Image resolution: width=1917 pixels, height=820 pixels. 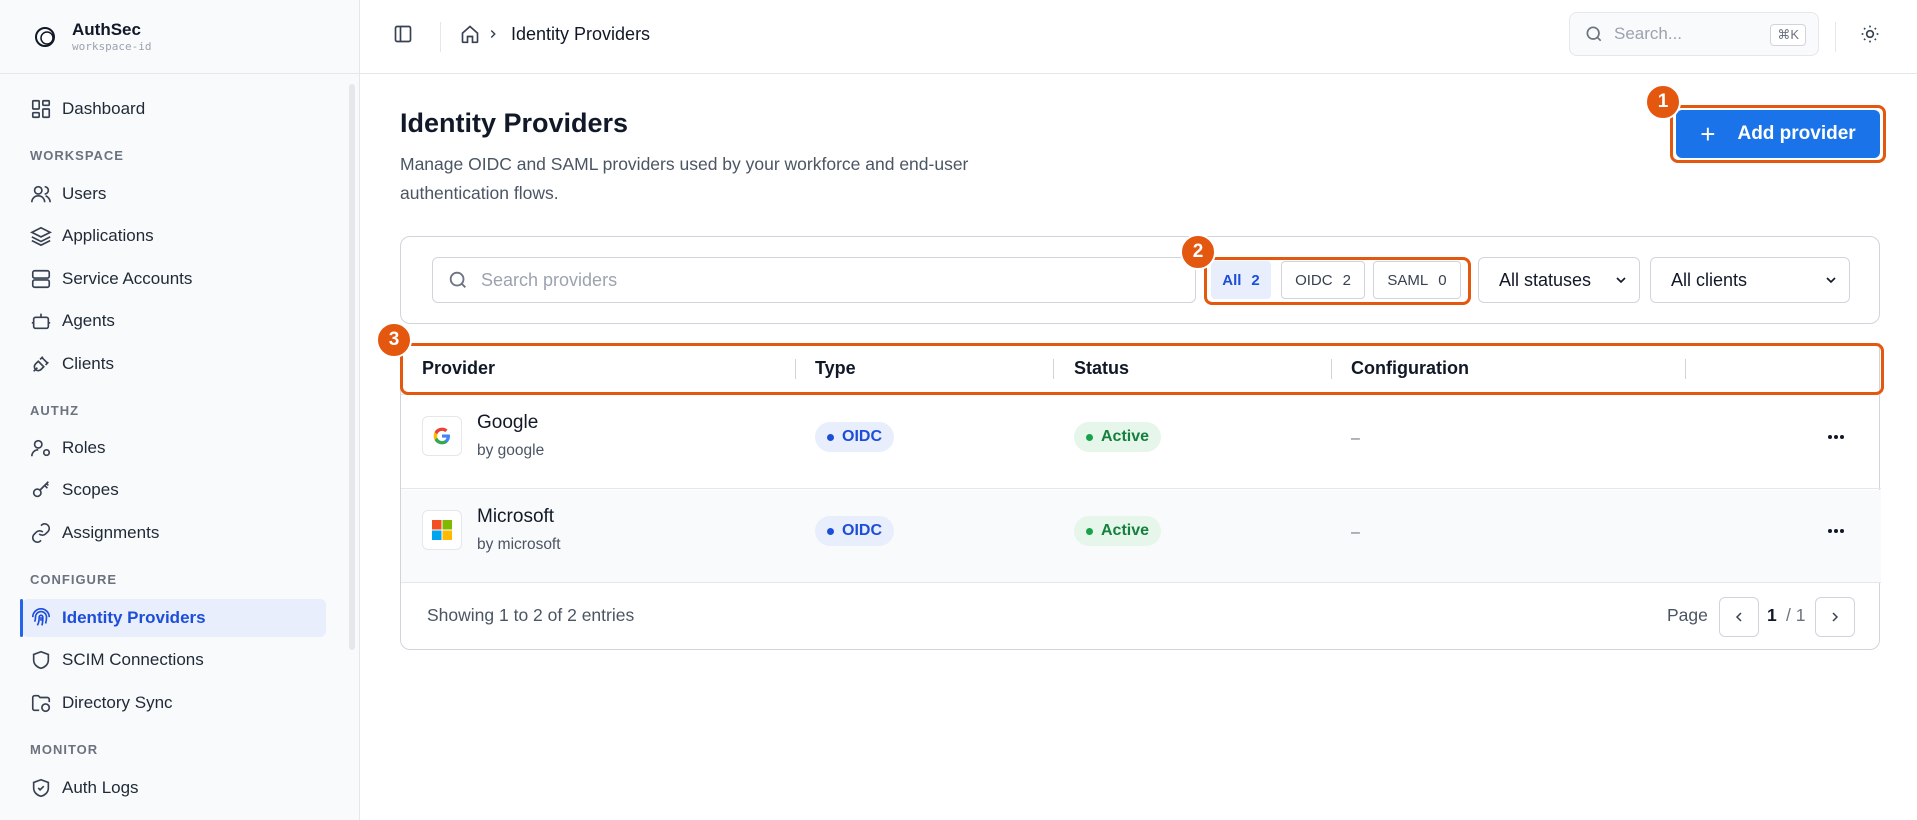 I want to click on authsec-logo-icon, so click(x=45, y=36).